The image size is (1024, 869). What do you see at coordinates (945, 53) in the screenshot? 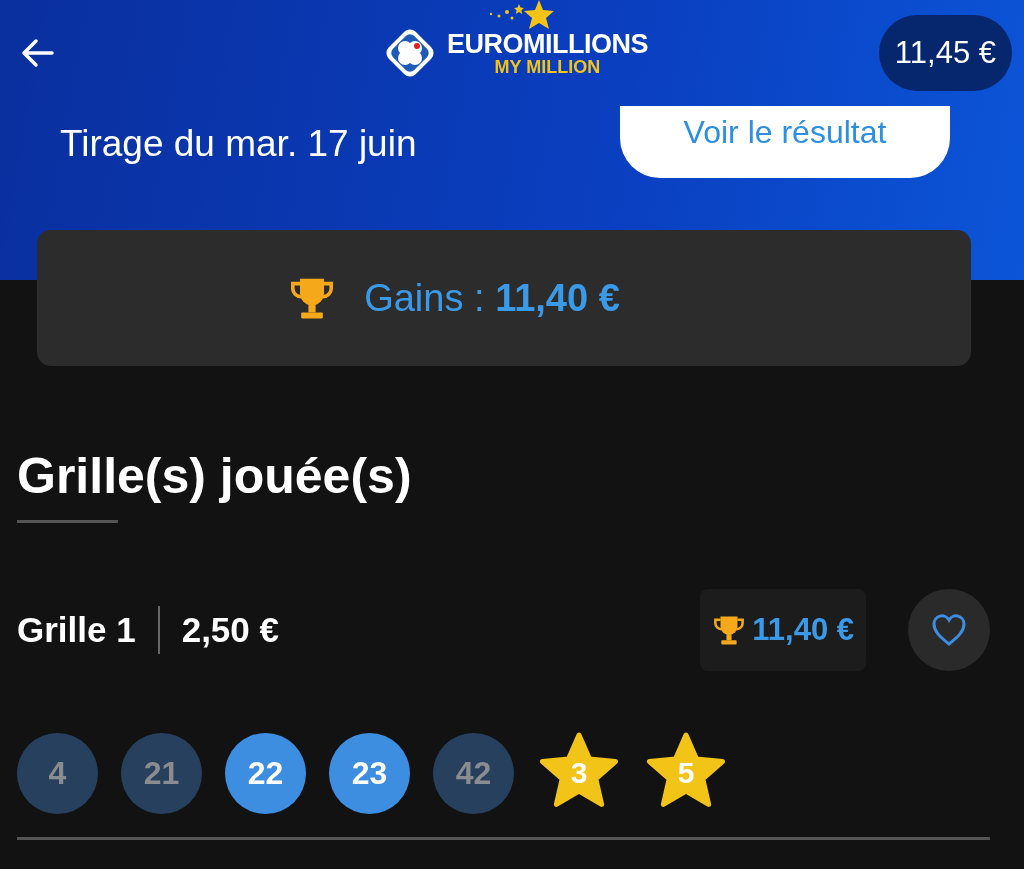
I see `balance-button: 11,45 €` at bounding box center [945, 53].